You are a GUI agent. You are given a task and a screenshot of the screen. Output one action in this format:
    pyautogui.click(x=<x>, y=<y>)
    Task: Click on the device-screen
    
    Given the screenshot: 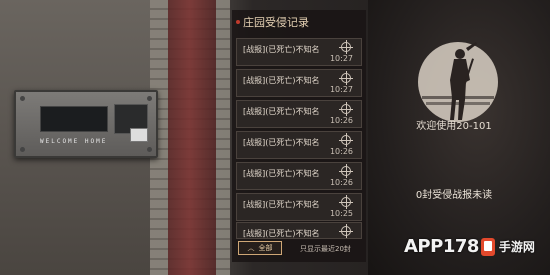 What is the action you would take?
    pyautogui.click(x=74, y=119)
    